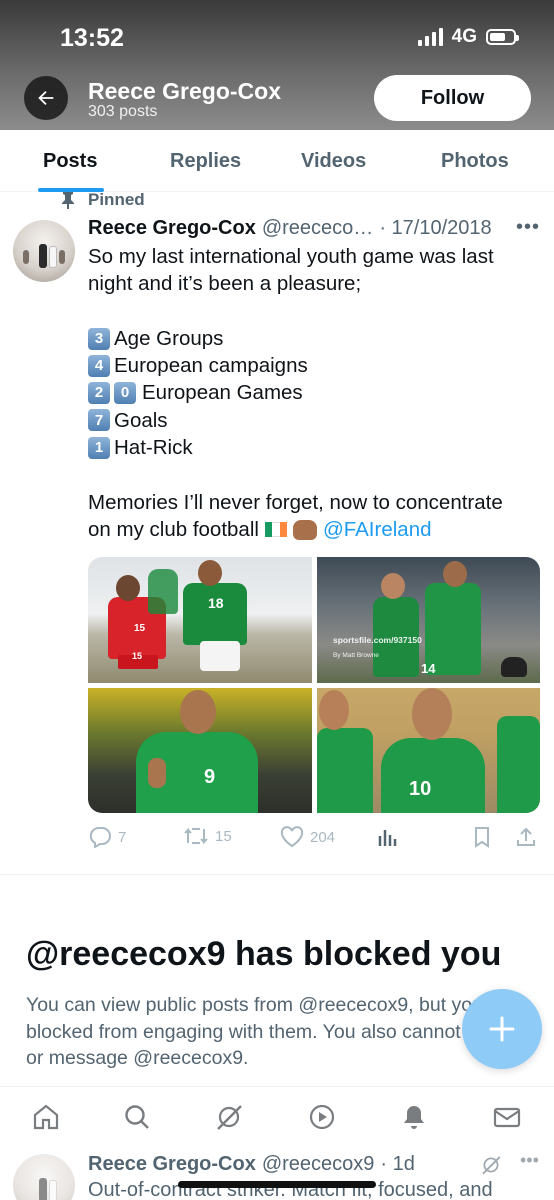 This screenshot has height=1200, width=554. What do you see at coordinates (200, 750) in the screenshot?
I see `media-photo-3: 9` at bounding box center [200, 750].